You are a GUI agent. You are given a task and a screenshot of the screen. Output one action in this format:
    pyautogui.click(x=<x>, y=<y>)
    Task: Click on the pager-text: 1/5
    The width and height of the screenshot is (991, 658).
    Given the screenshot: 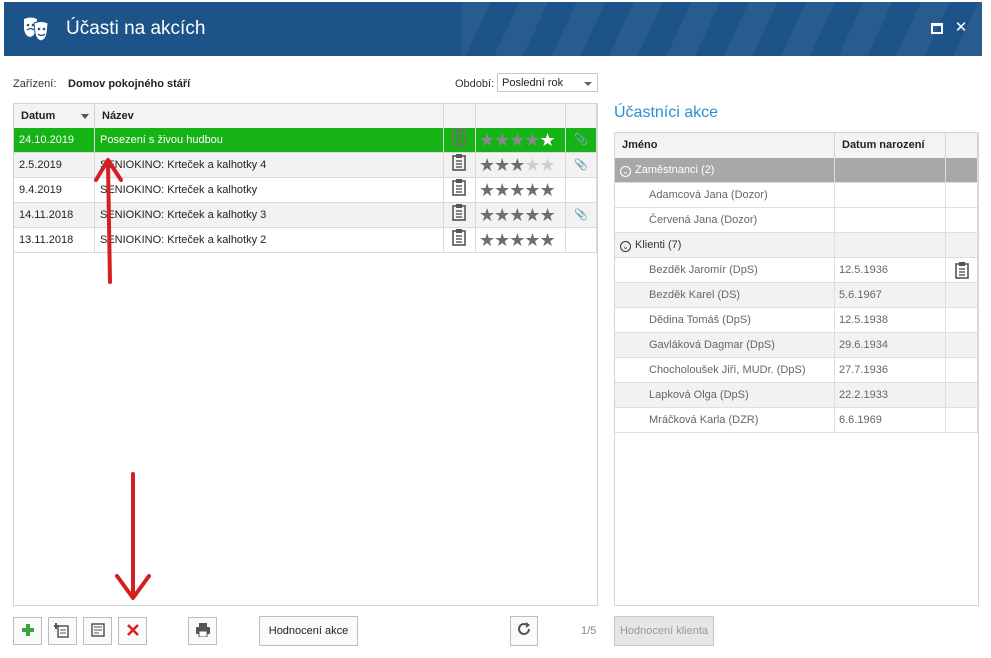 What is the action you would take?
    pyautogui.click(x=589, y=631)
    